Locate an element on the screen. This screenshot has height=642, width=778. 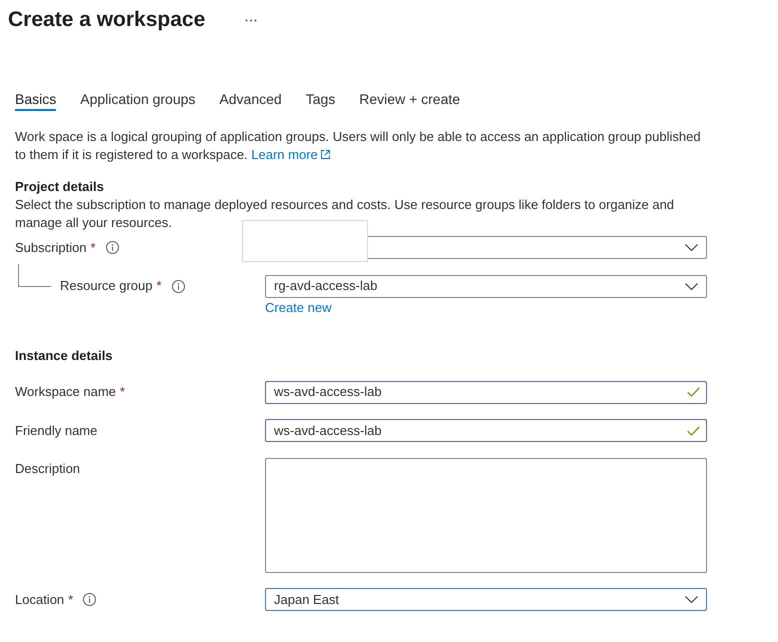
field-label: Resource group is located at coordinates (106, 286).